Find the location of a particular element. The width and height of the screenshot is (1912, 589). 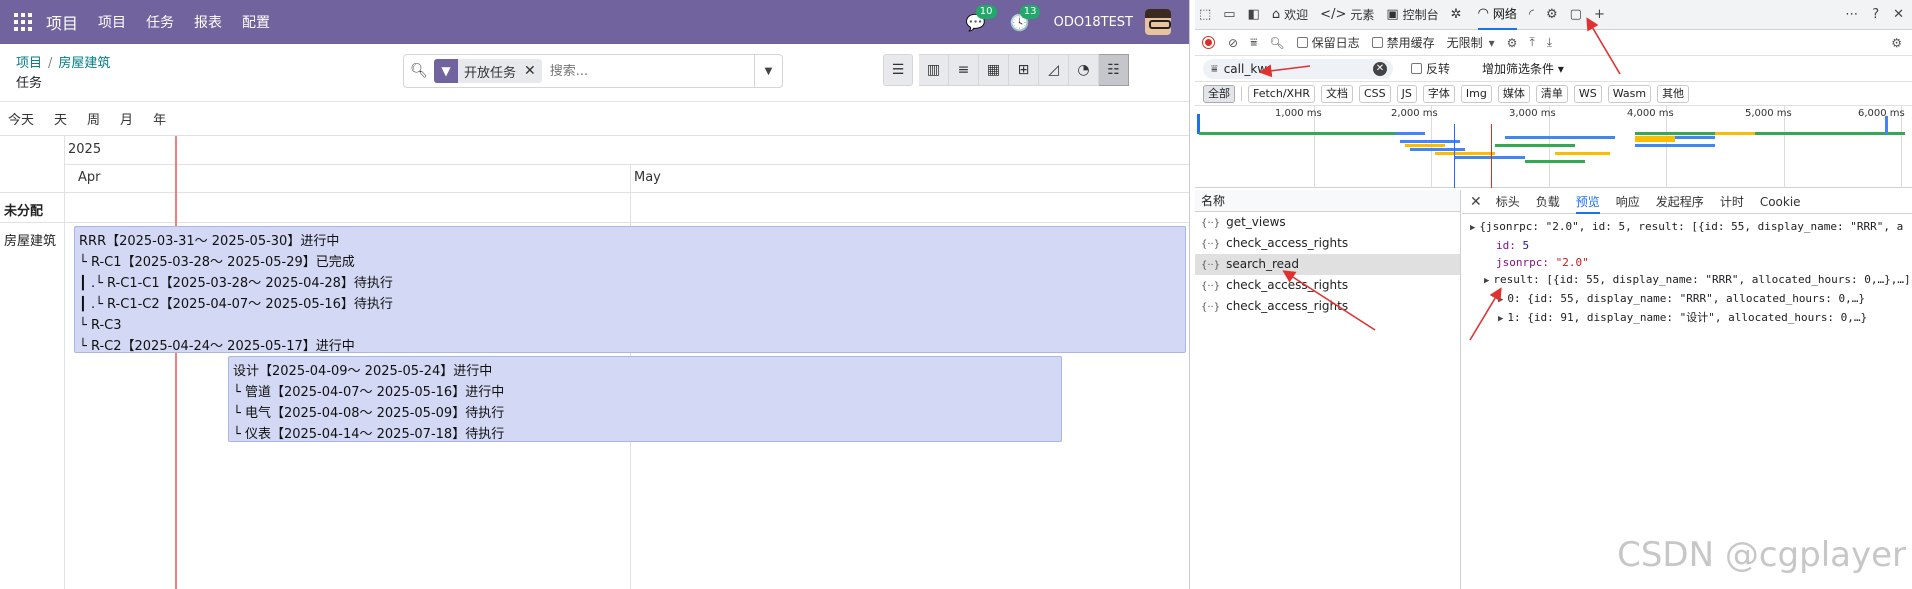

arrow-to-filter is located at coordinates (1284, 71).